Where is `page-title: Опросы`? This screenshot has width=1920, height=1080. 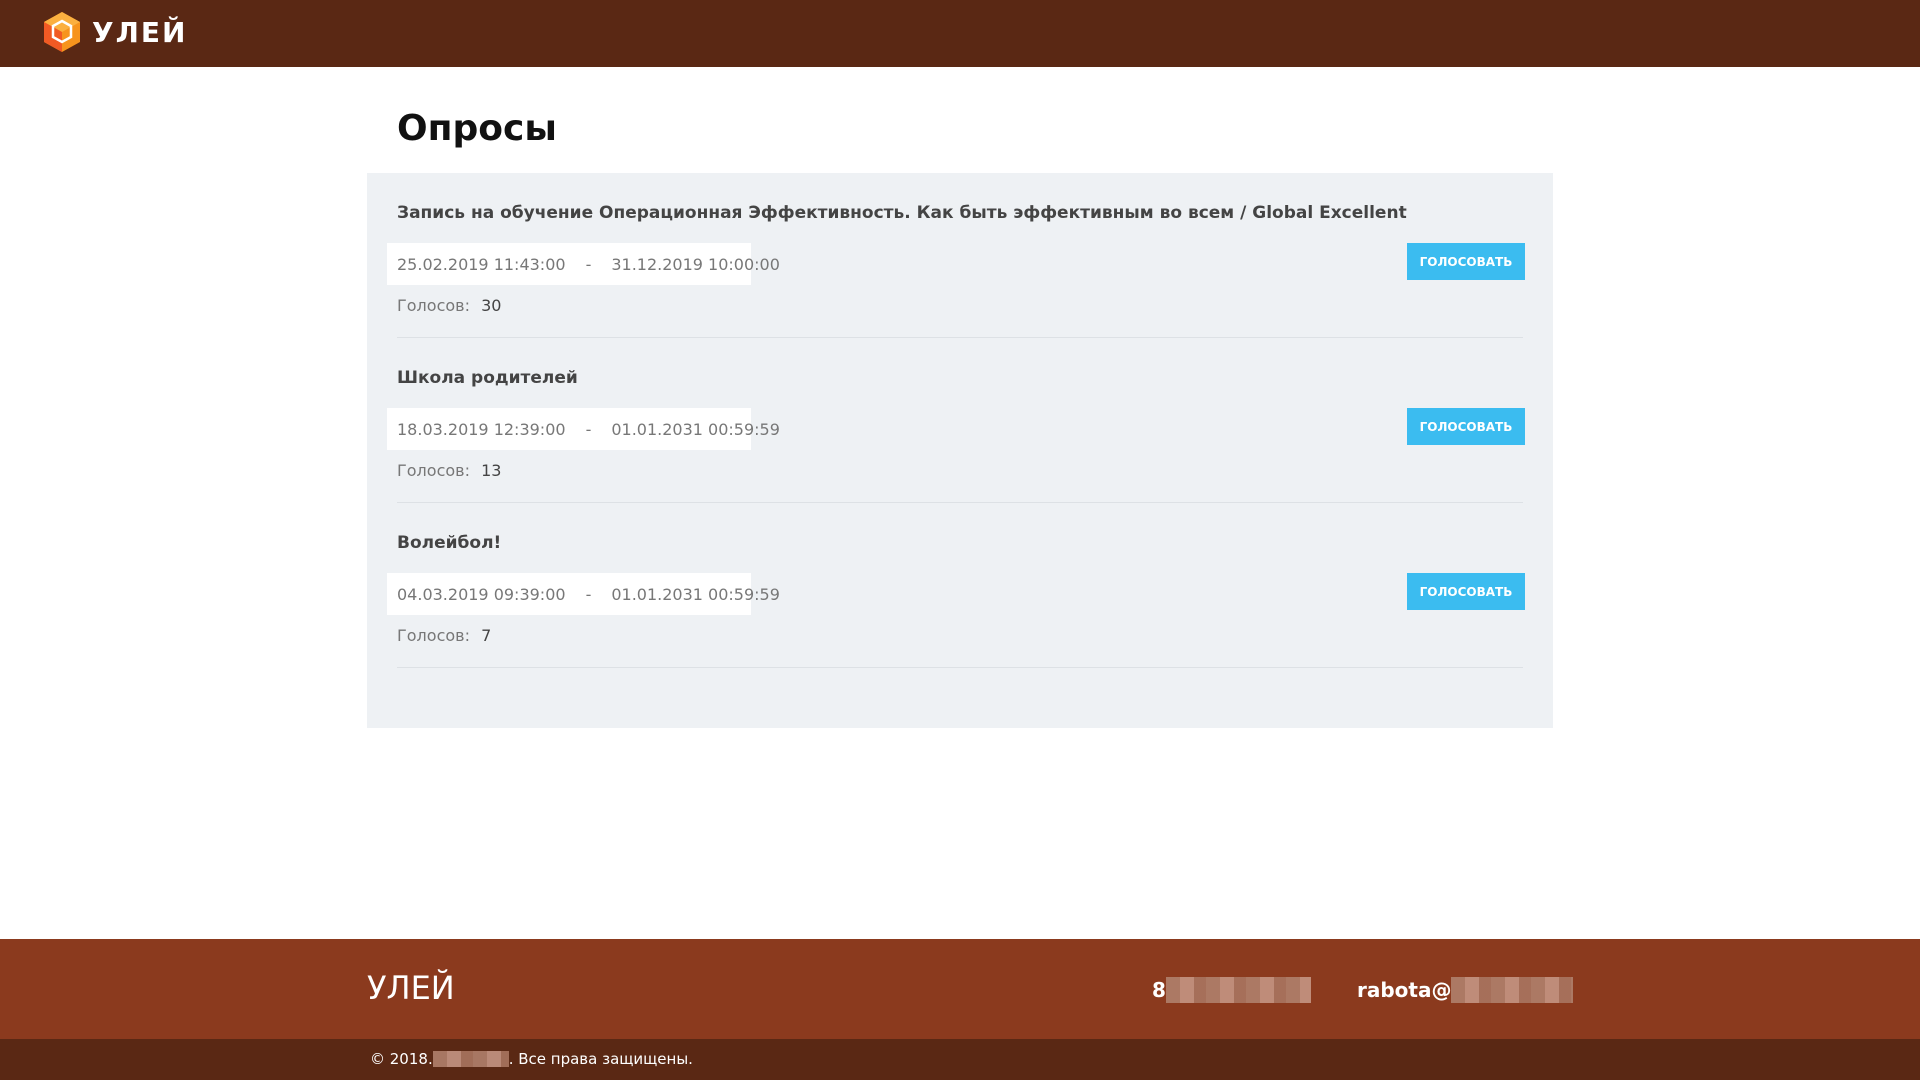 page-title: Опросы is located at coordinates (477, 128).